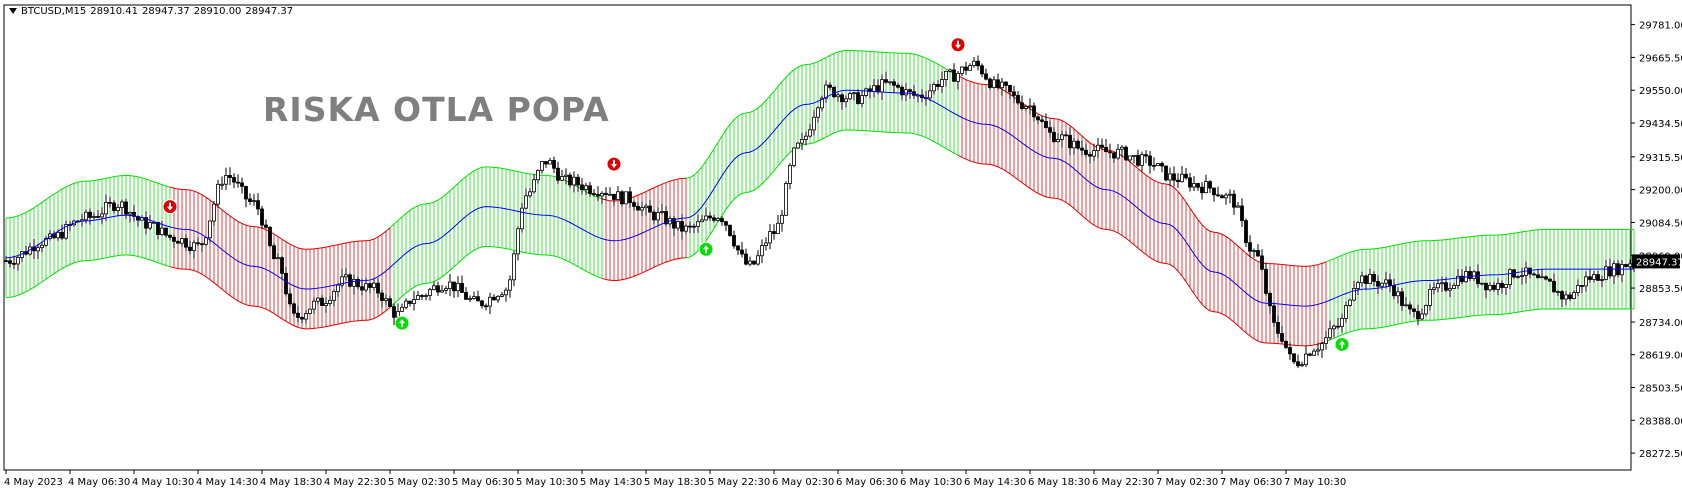 The height and width of the screenshot is (493, 1682). Describe the element at coordinates (803, 482) in the screenshot. I see `x-tick-label: 6 May 02:30` at that location.